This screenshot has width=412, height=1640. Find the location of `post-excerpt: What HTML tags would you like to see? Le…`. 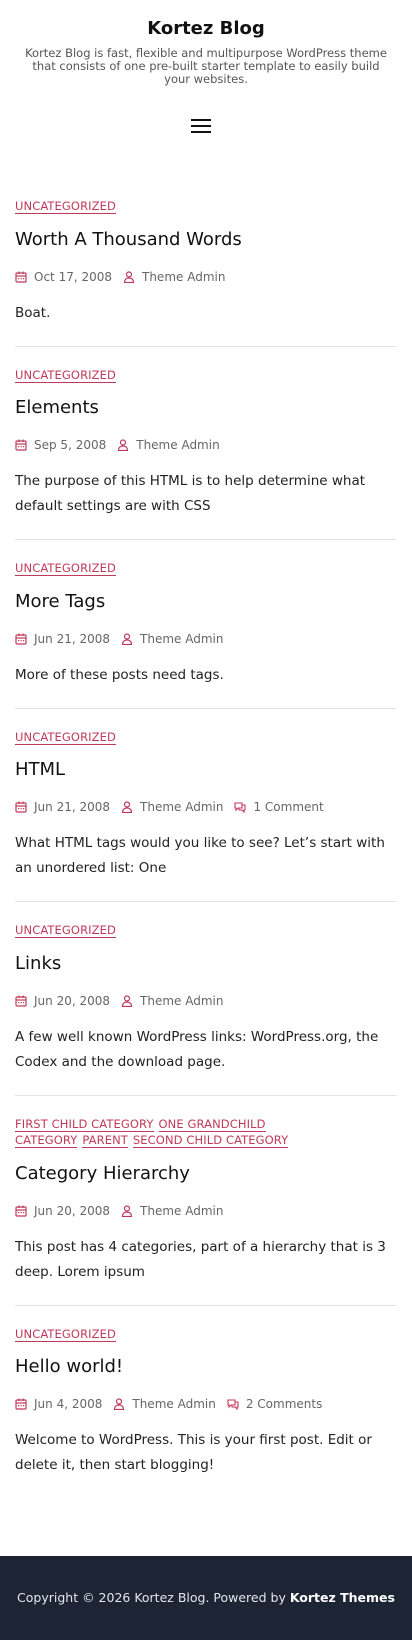

post-excerpt: What HTML tags would you like to see? Le… is located at coordinates (200, 855).